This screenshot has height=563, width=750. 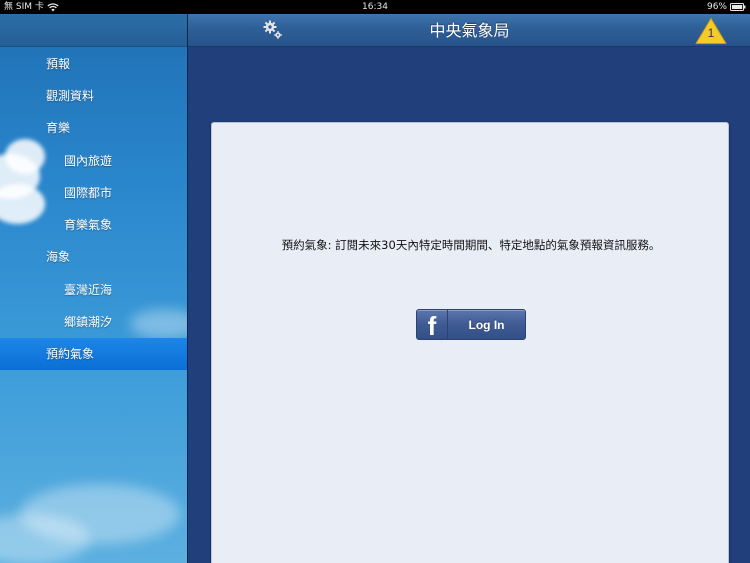 I want to click on sidebar-item-label: 預約氣象, so click(x=70, y=354).